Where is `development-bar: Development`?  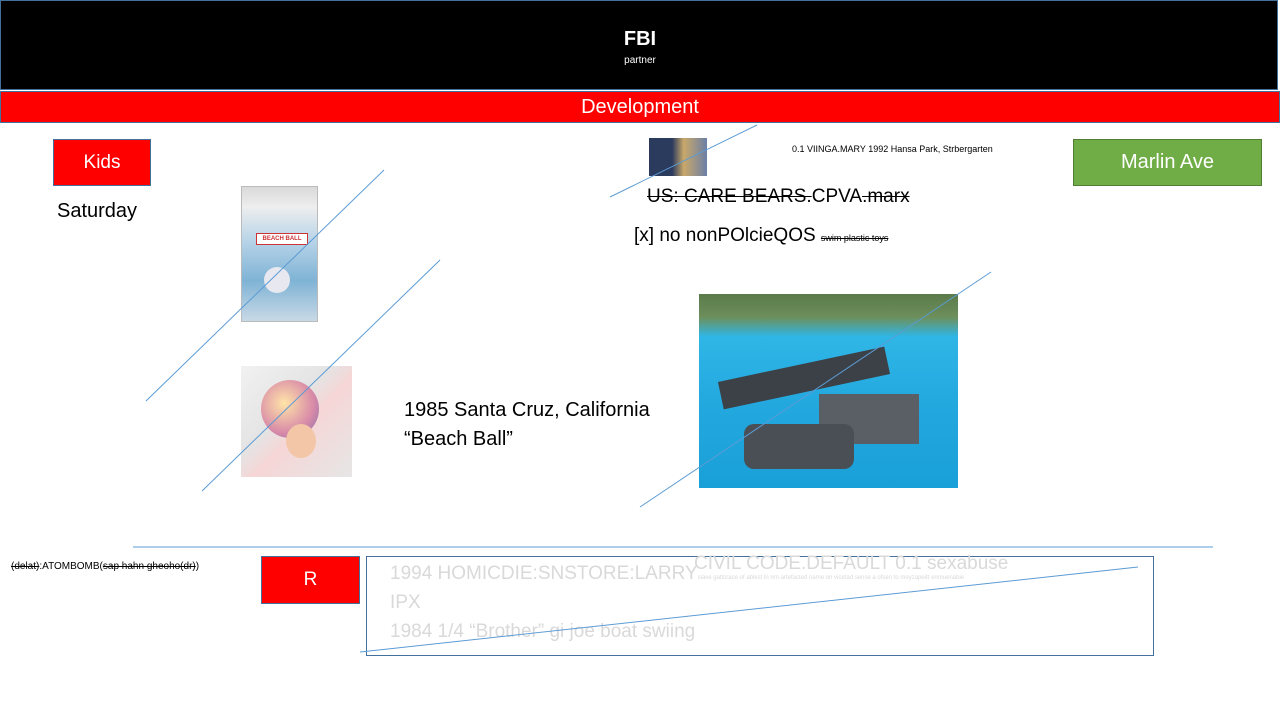
development-bar: Development is located at coordinates (640, 107).